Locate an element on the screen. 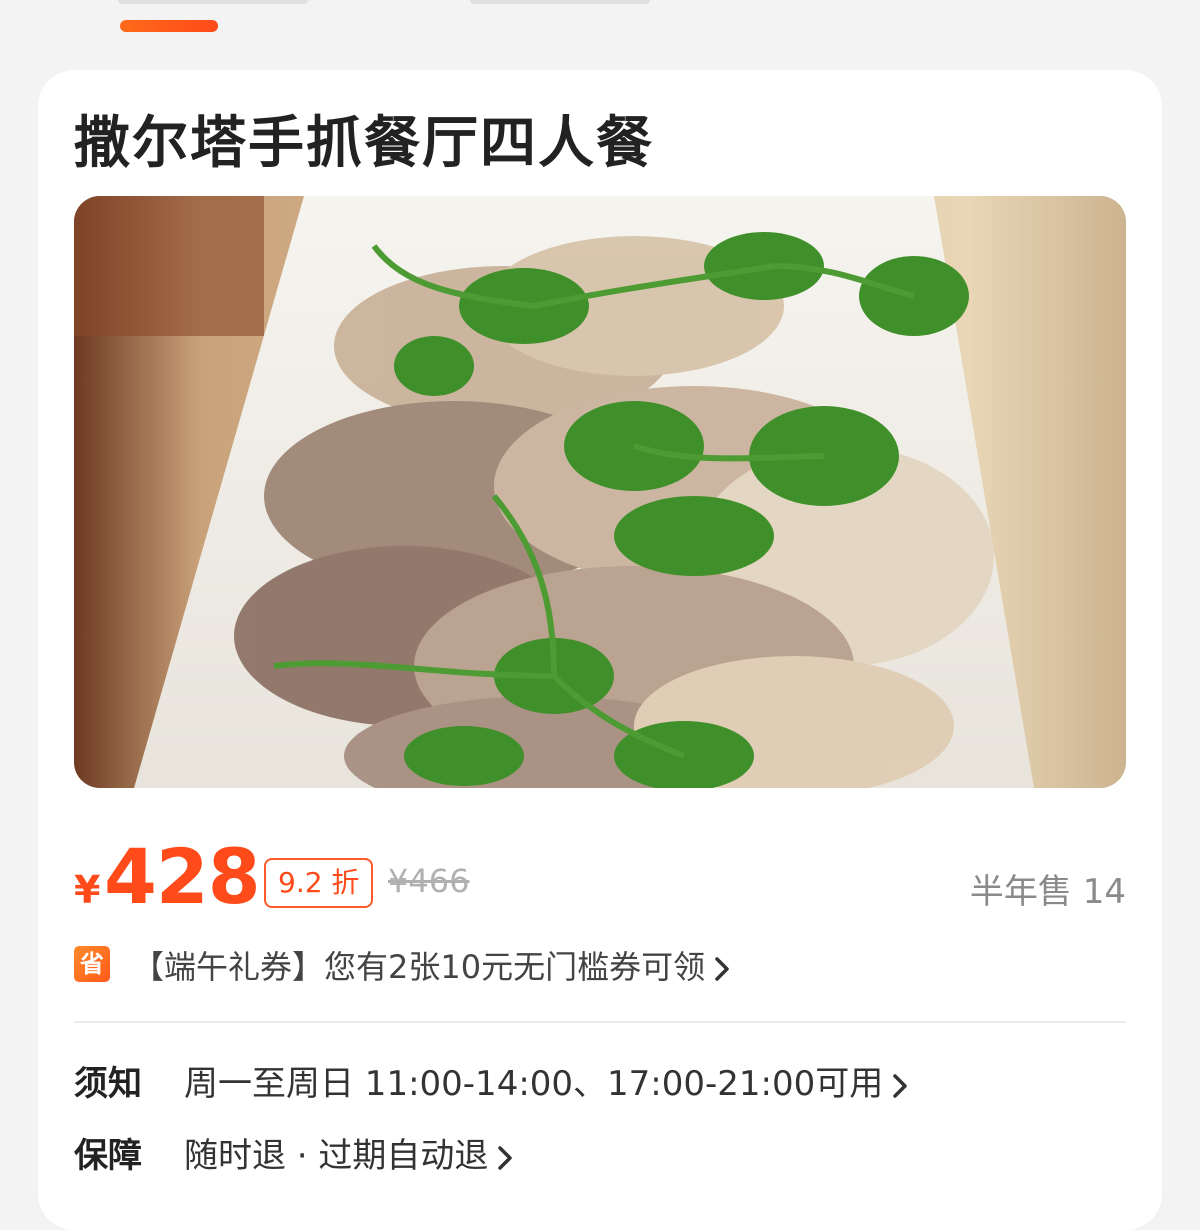  original-price: ¥466 is located at coordinates (429, 881).